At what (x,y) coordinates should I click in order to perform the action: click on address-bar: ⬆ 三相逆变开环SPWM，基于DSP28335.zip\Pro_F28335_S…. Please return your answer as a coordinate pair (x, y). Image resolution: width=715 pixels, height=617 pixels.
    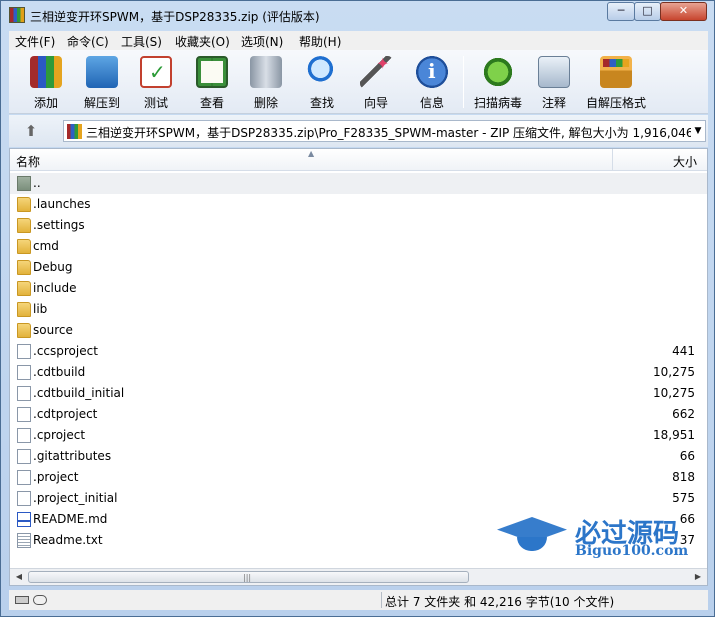
    Looking at the image, I should click on (358, 131).